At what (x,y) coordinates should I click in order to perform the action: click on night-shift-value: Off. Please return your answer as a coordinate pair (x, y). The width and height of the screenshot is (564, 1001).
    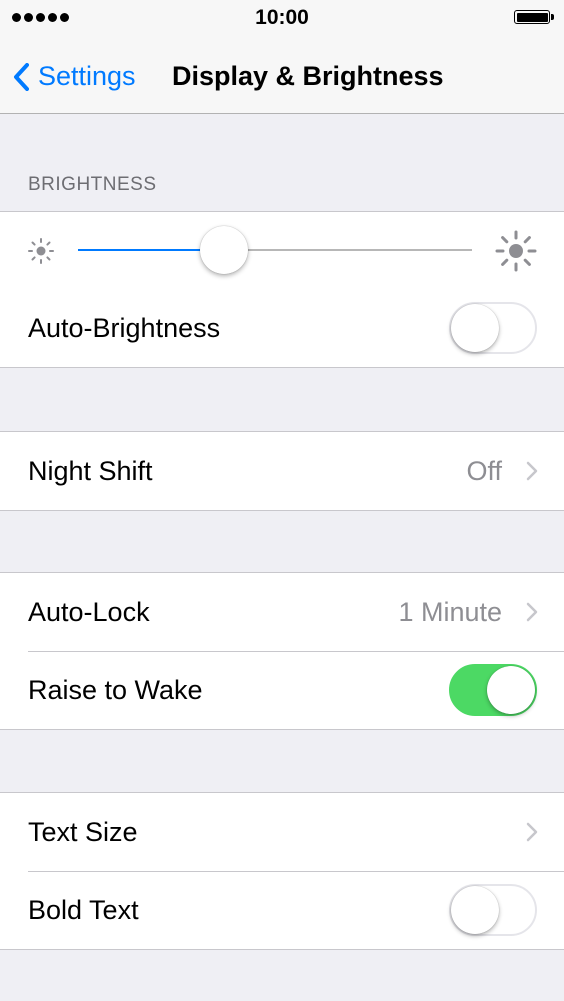
    Looking at the image, I should click on (484, 470).